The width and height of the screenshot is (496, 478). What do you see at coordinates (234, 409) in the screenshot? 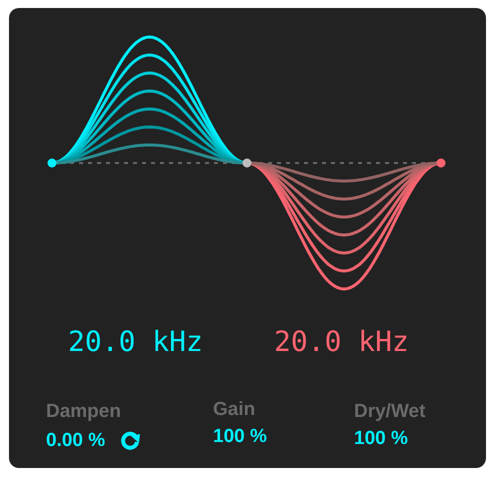
I see `parameter-label: Gain` at bounding box center [234, 409].